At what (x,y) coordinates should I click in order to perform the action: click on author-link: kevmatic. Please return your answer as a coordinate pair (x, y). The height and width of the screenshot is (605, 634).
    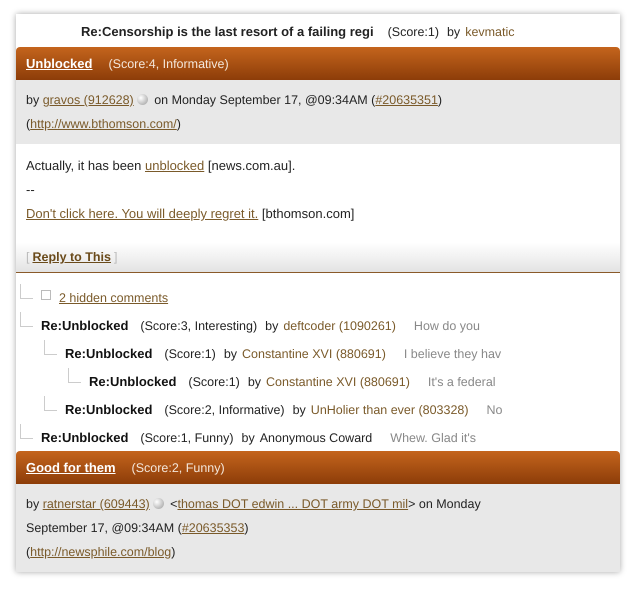
    Looking at the image, I should click on (490, 32).